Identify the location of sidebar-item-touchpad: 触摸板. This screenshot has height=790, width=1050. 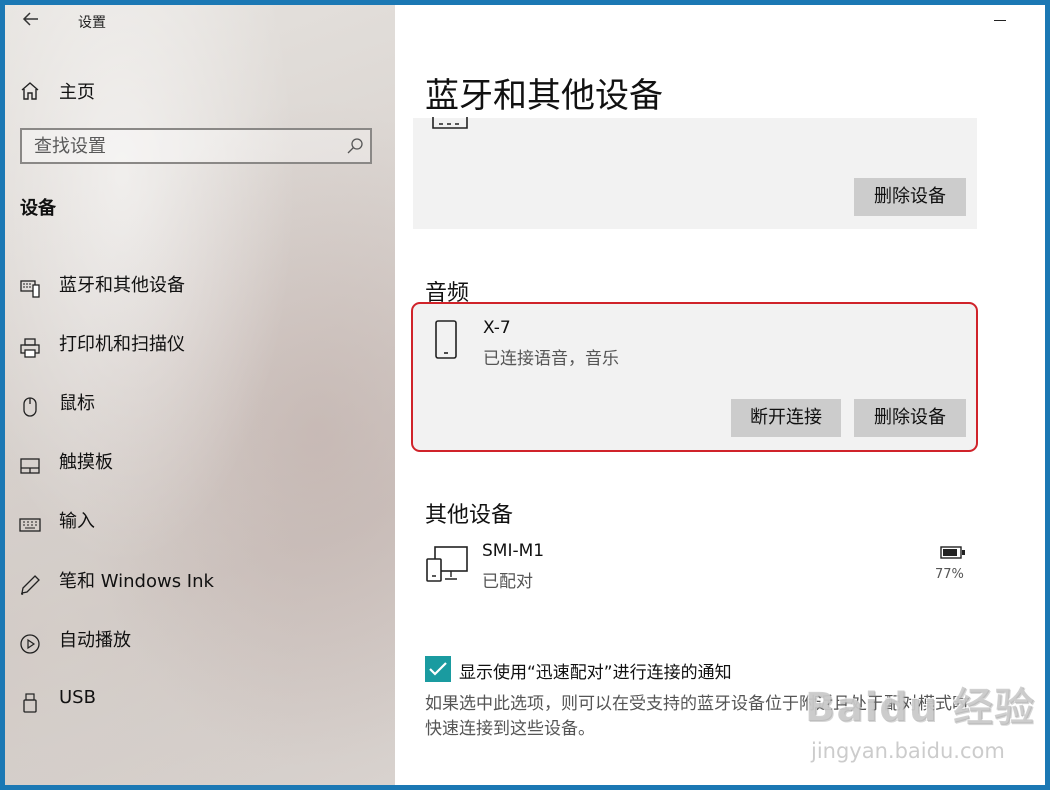
(200, 466).